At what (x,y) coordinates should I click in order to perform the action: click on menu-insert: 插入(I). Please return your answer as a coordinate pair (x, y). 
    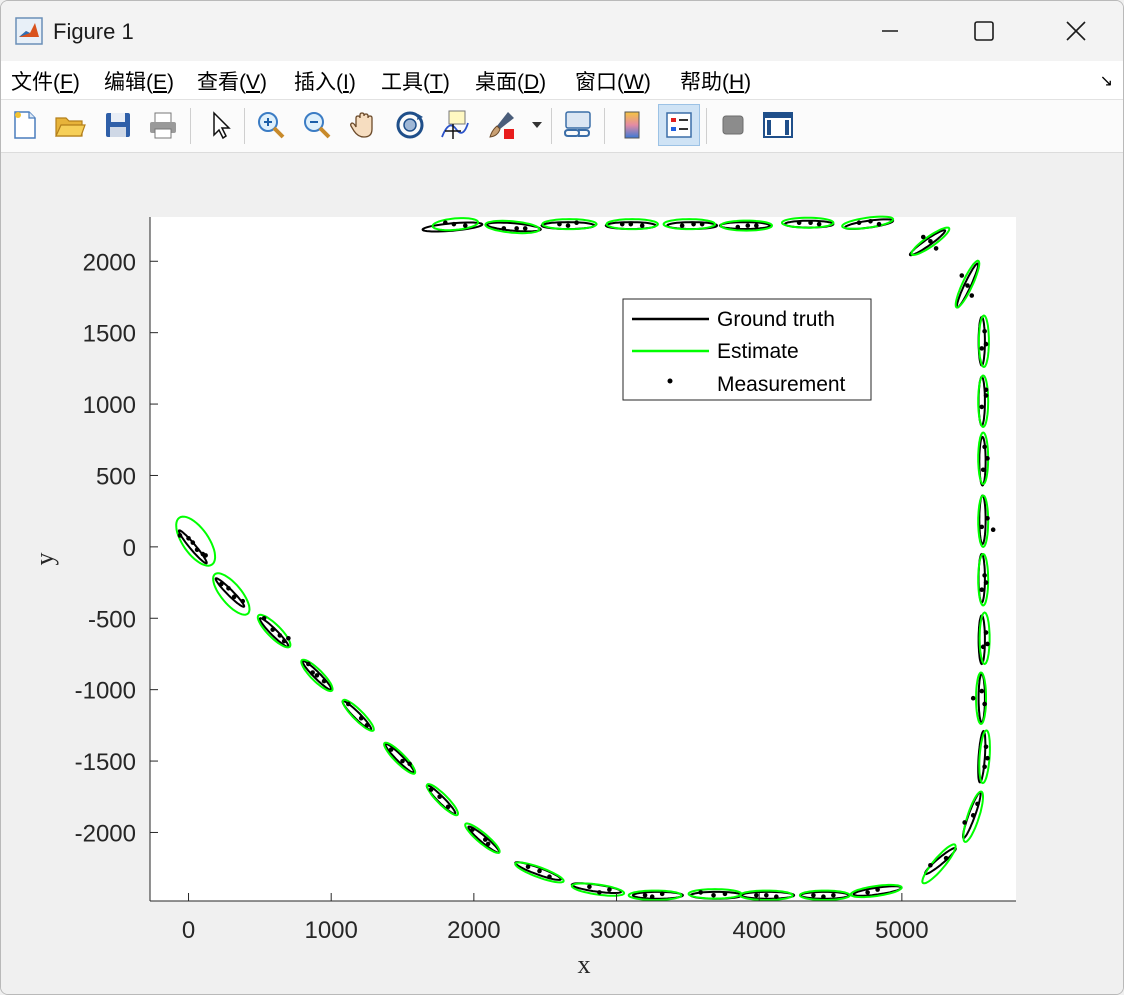
    Looking at the image, I should click on (325, 81).